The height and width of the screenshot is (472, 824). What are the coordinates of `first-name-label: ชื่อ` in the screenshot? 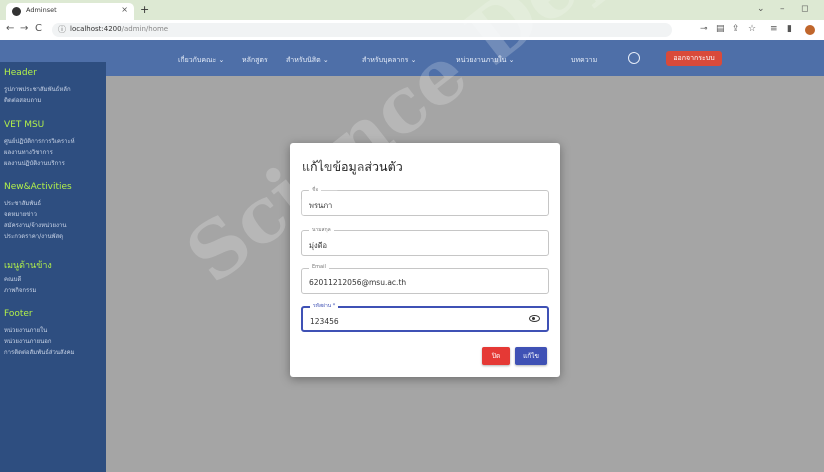 It's located at (315, 190).